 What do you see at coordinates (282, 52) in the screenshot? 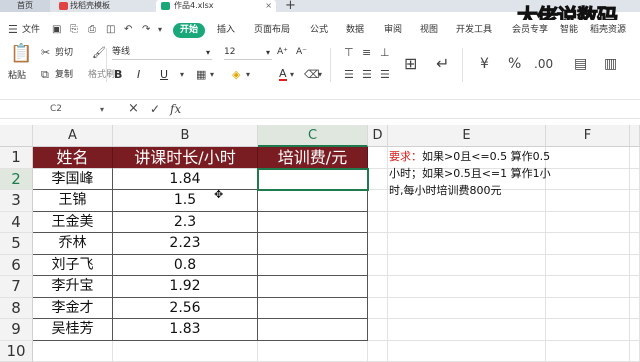
I see `grow-font-button: A⁺` at bounding box center [282, 52].